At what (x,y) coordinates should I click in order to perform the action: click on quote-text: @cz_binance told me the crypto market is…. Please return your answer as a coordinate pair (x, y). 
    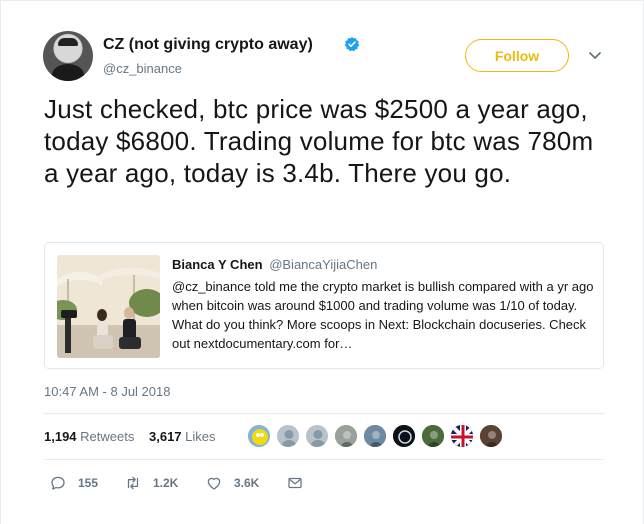
    Looking at the image, I should click on (383, 315).